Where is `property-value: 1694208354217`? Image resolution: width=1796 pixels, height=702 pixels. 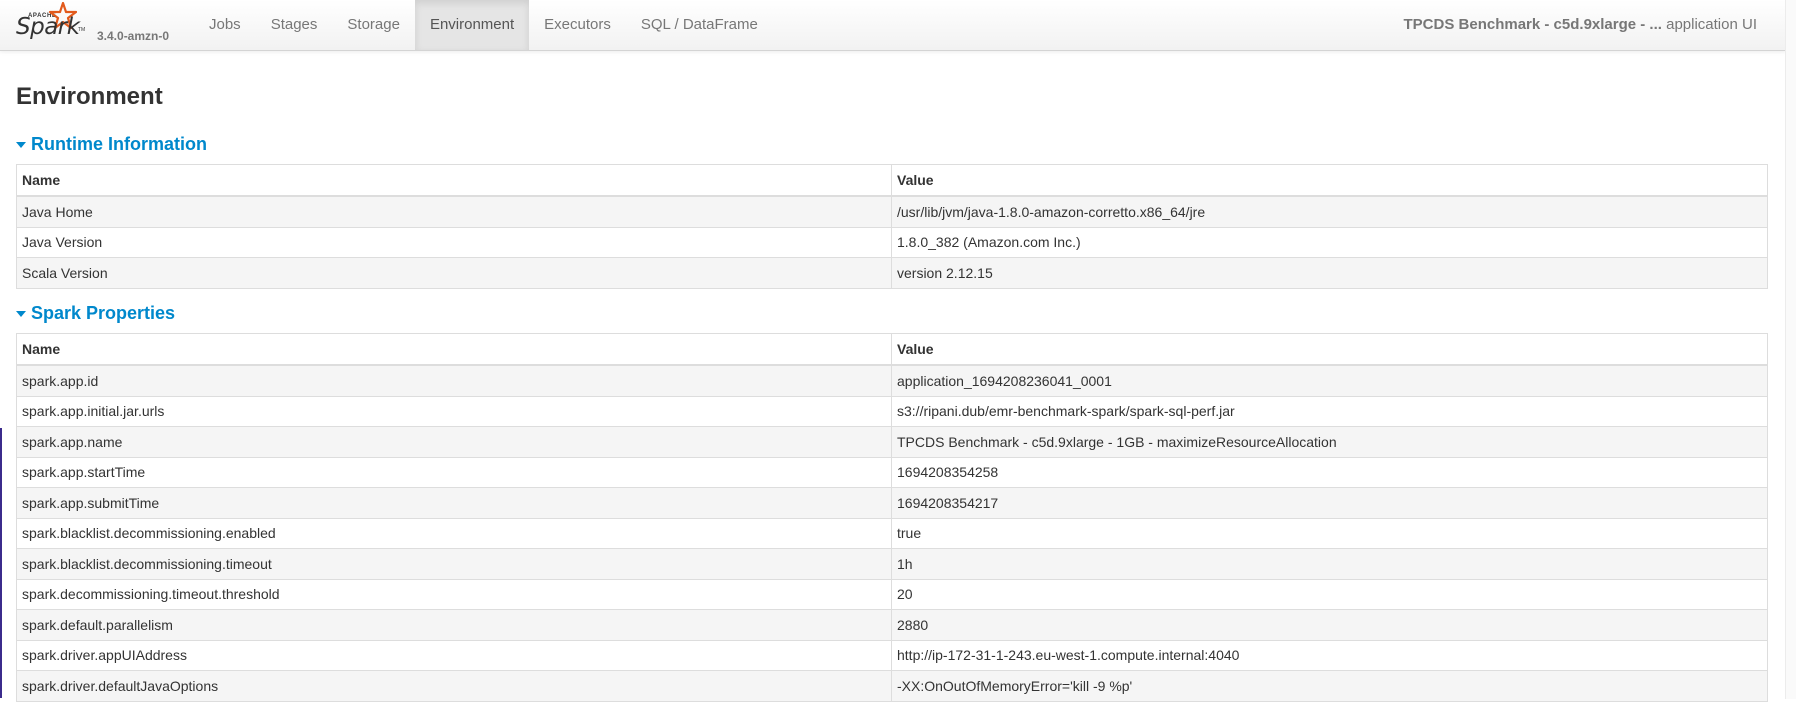 property-value: 1694208354217 is located at coordinates (1329, 503).